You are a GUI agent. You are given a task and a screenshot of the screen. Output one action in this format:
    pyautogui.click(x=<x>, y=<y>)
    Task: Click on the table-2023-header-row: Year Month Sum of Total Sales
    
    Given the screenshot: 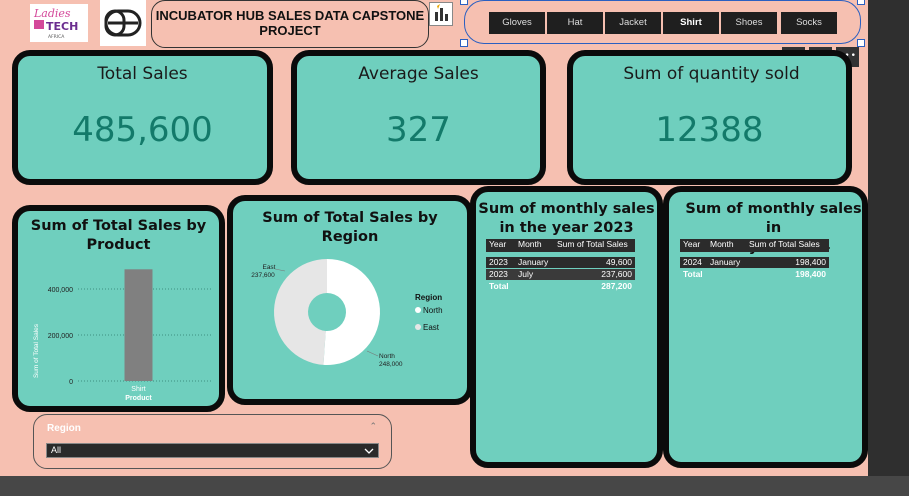 What is the action you would take?
    pyautogui.click(x=560, y=245)
    